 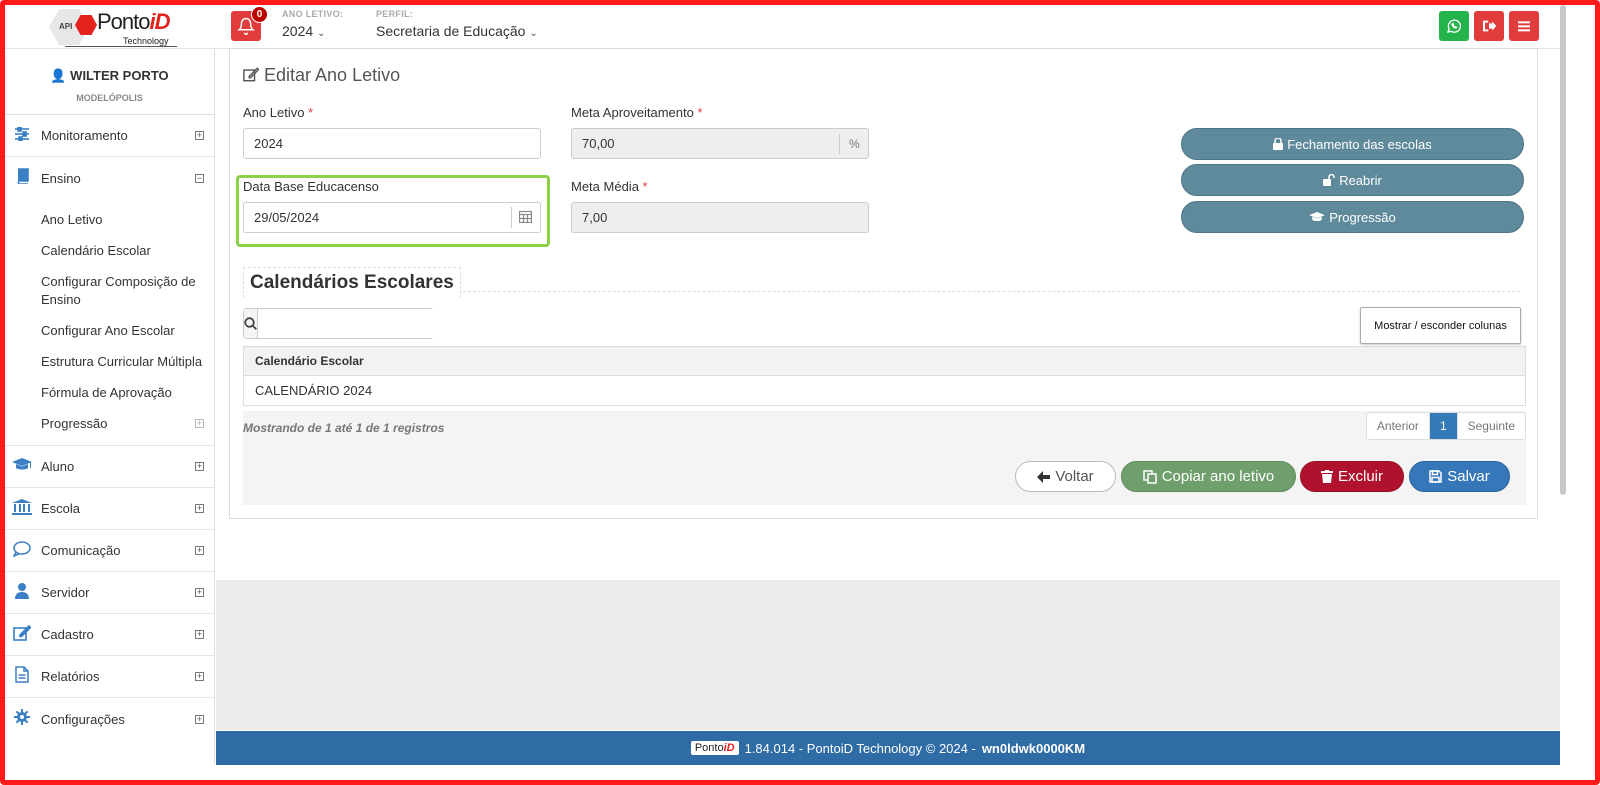 I want to click on pontoid-logo: API PontoiD Technology, so click(x=114, y=27).